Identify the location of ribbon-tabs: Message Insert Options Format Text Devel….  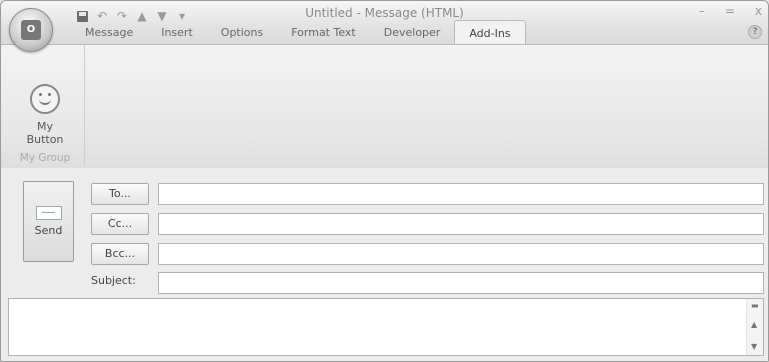
(298, 32).